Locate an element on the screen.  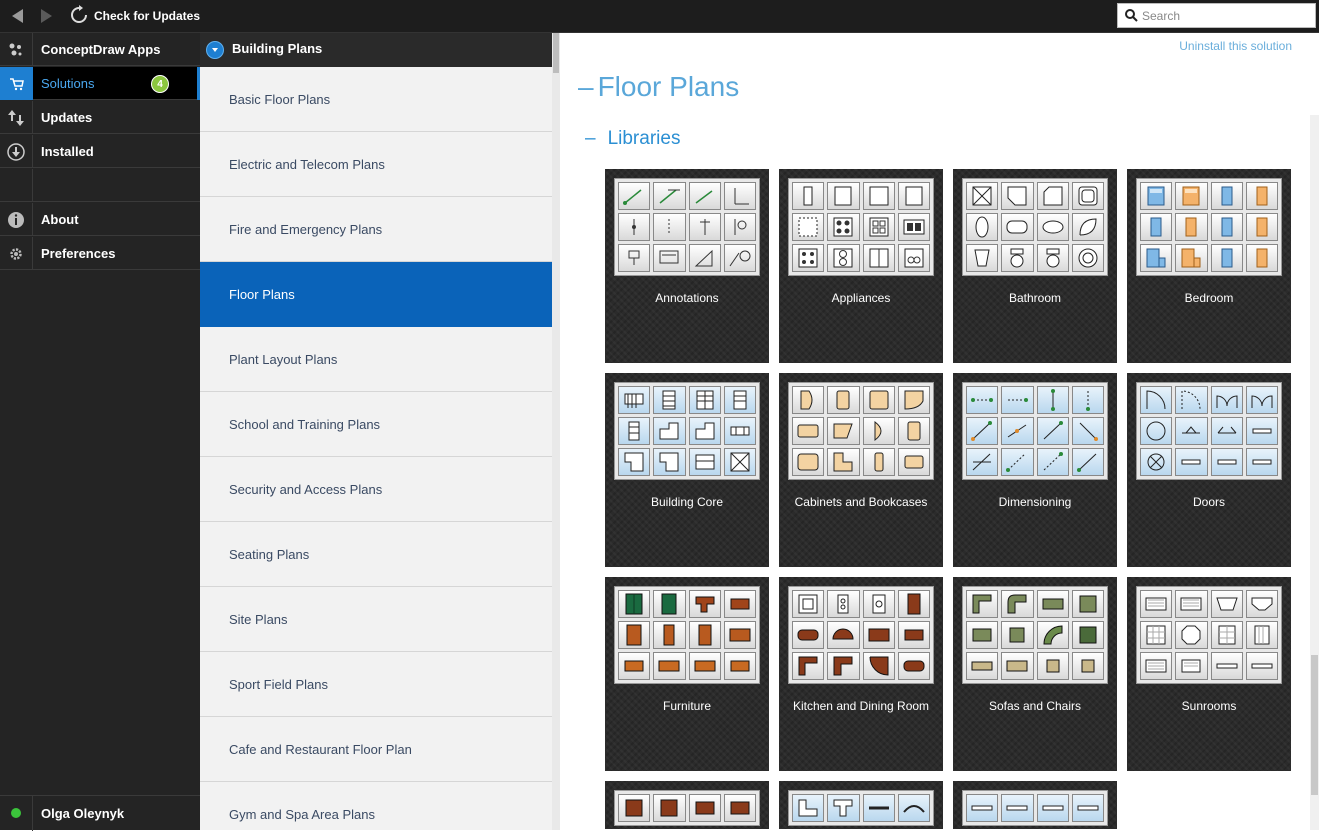
library-card: Doors is located at coordinates (1209, 470).